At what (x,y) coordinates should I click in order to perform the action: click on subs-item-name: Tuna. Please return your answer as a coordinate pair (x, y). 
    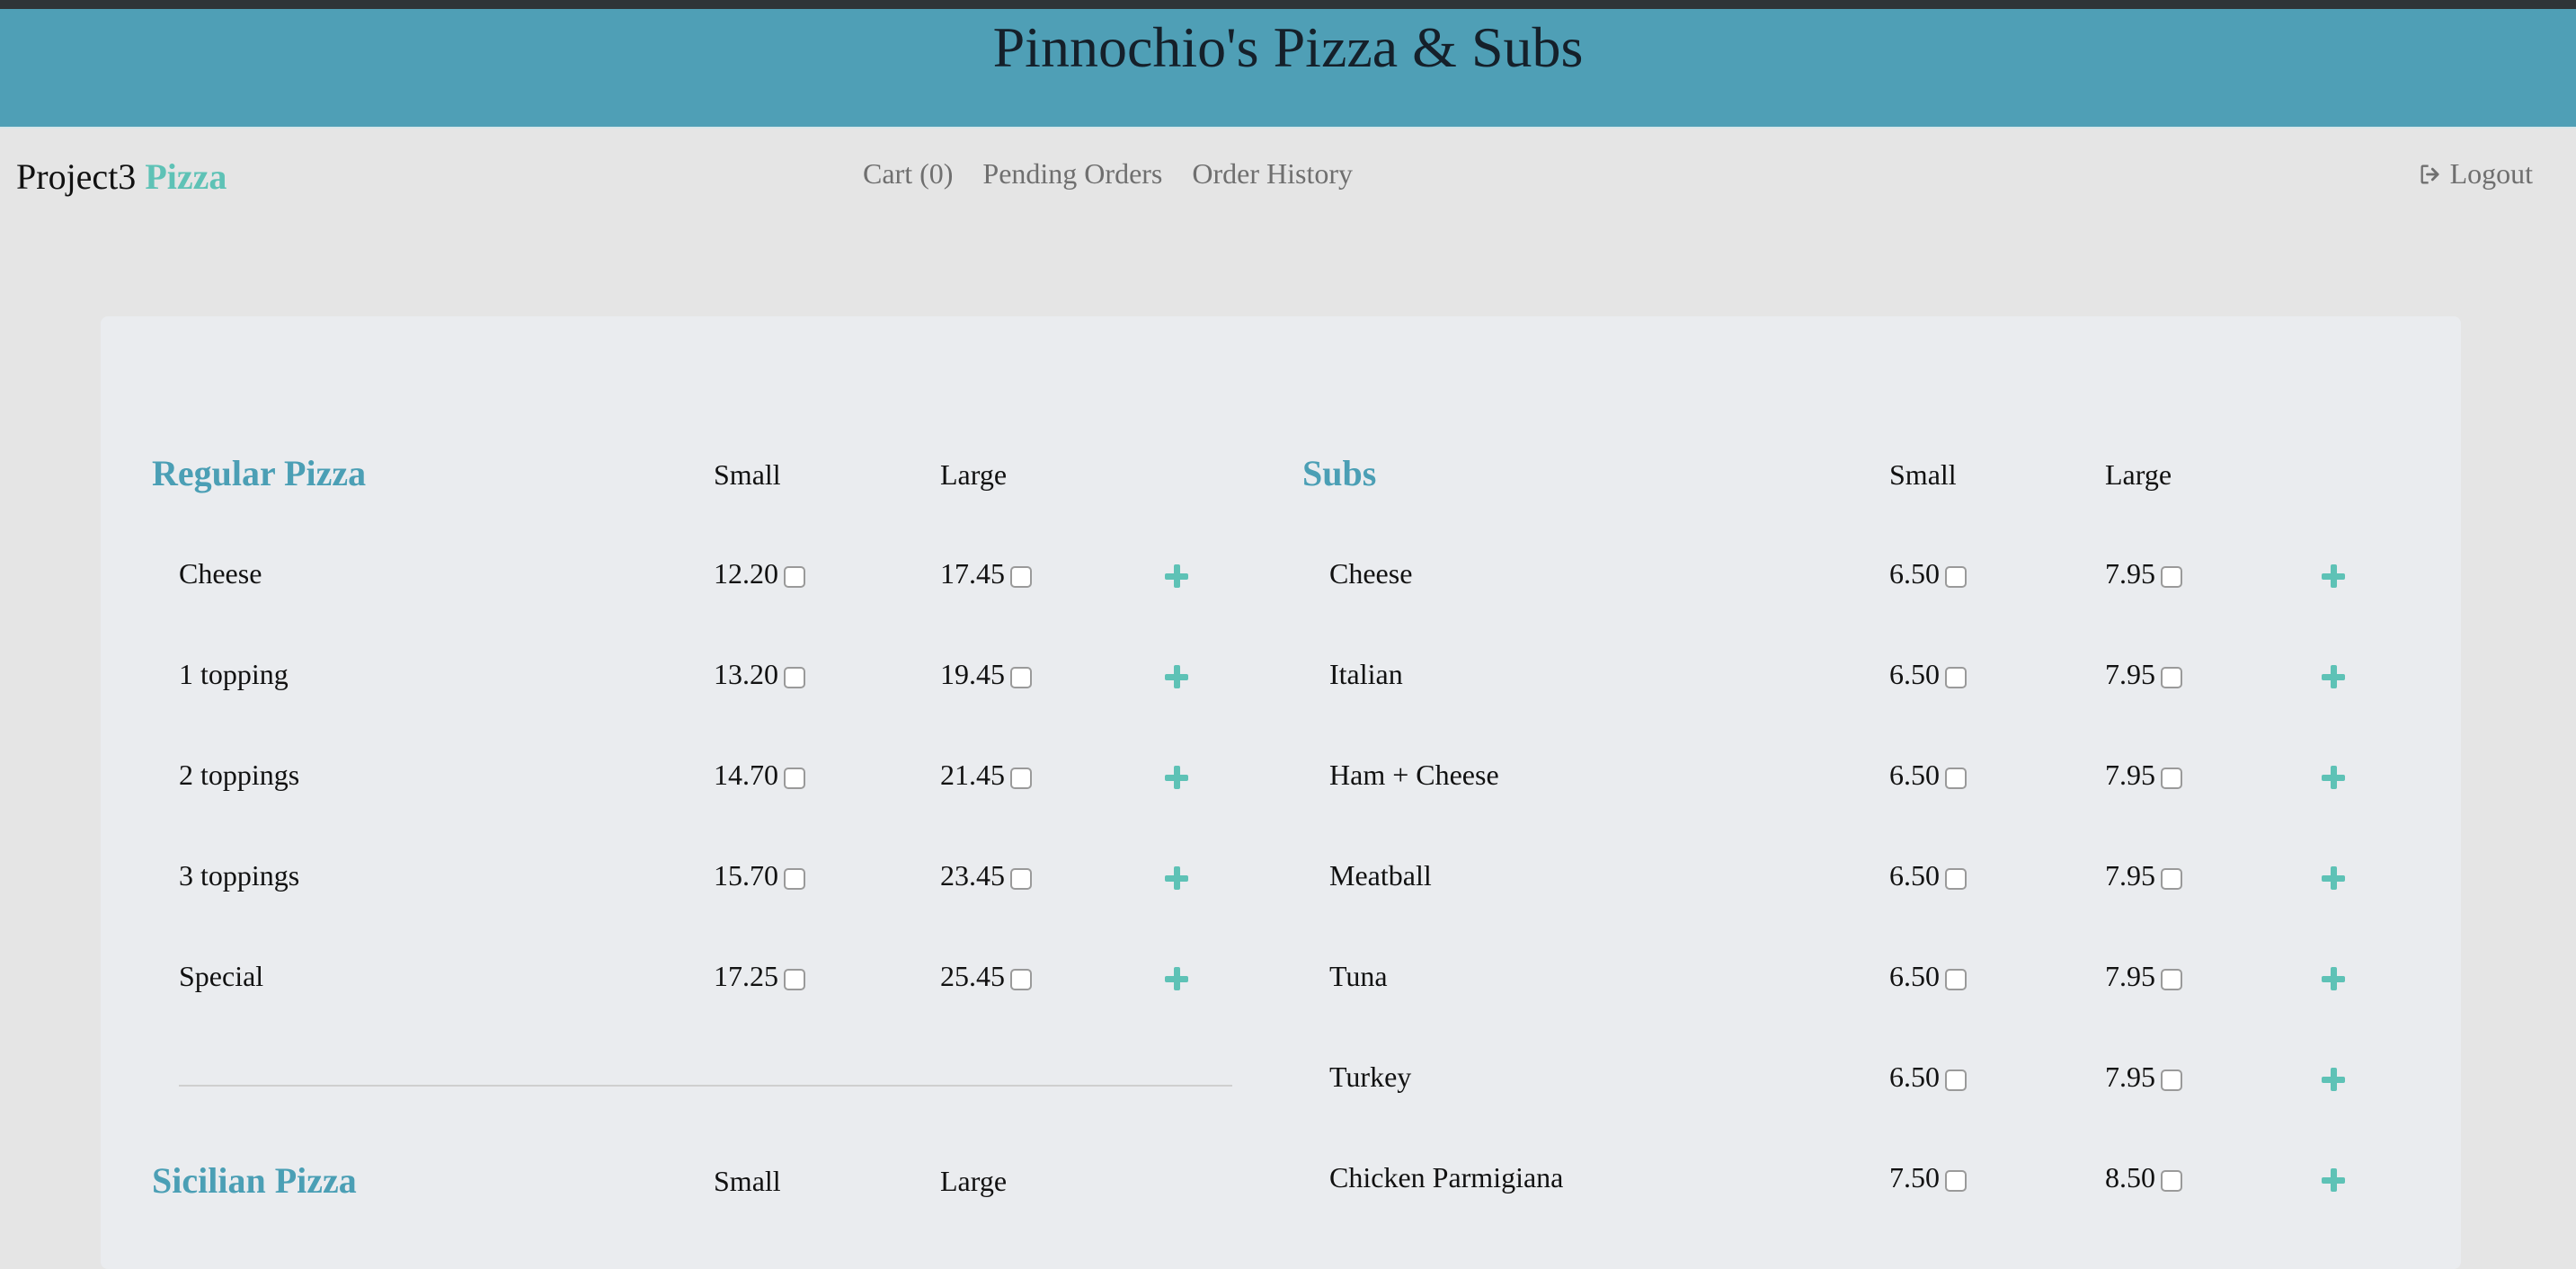
    Looking at the image, I should click on (1358, 976).